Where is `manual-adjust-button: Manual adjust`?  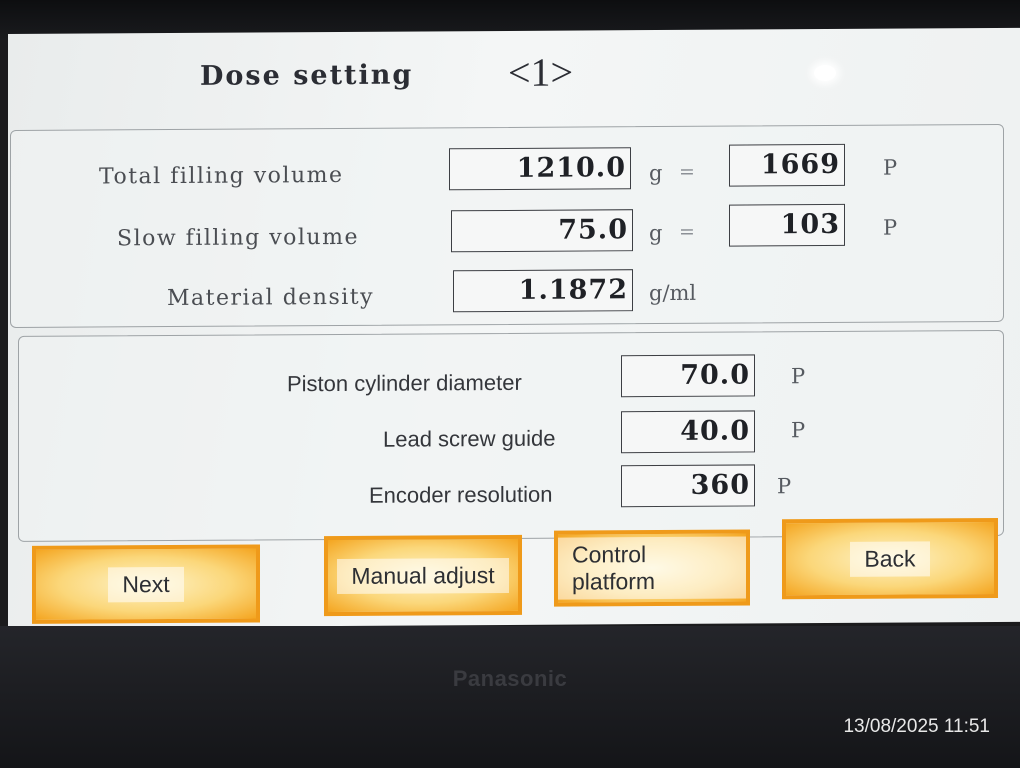 manual-adjust-button: Manual adjust is located at coordinates (423, 575).